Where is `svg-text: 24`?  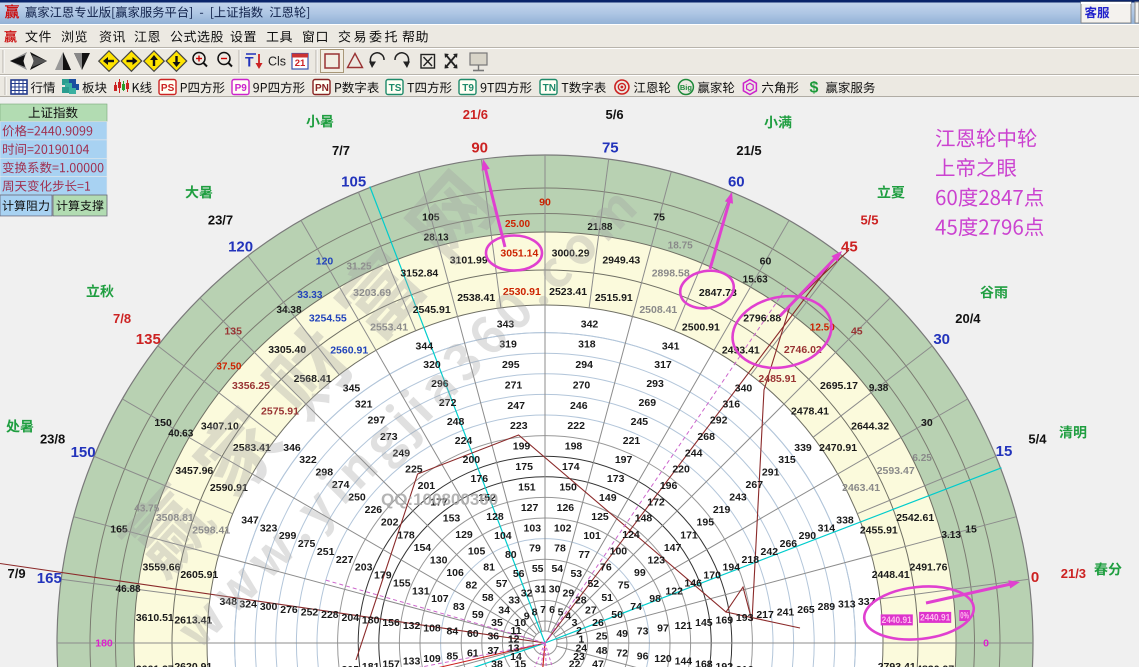
svg-text: 24 is located at coordinates (581, 648).